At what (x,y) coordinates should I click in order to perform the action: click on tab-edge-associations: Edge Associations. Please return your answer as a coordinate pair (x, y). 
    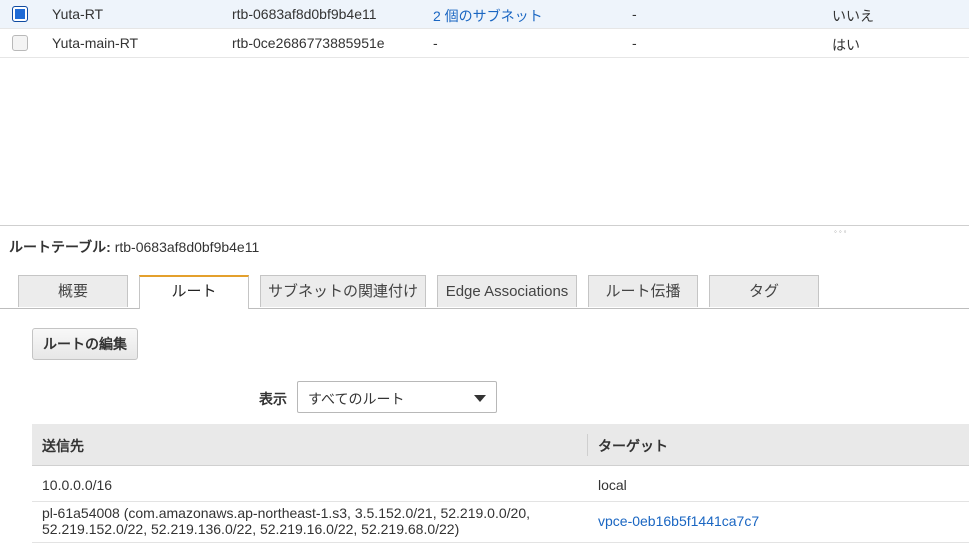
    Looking at the image, I should click on (507, 291).